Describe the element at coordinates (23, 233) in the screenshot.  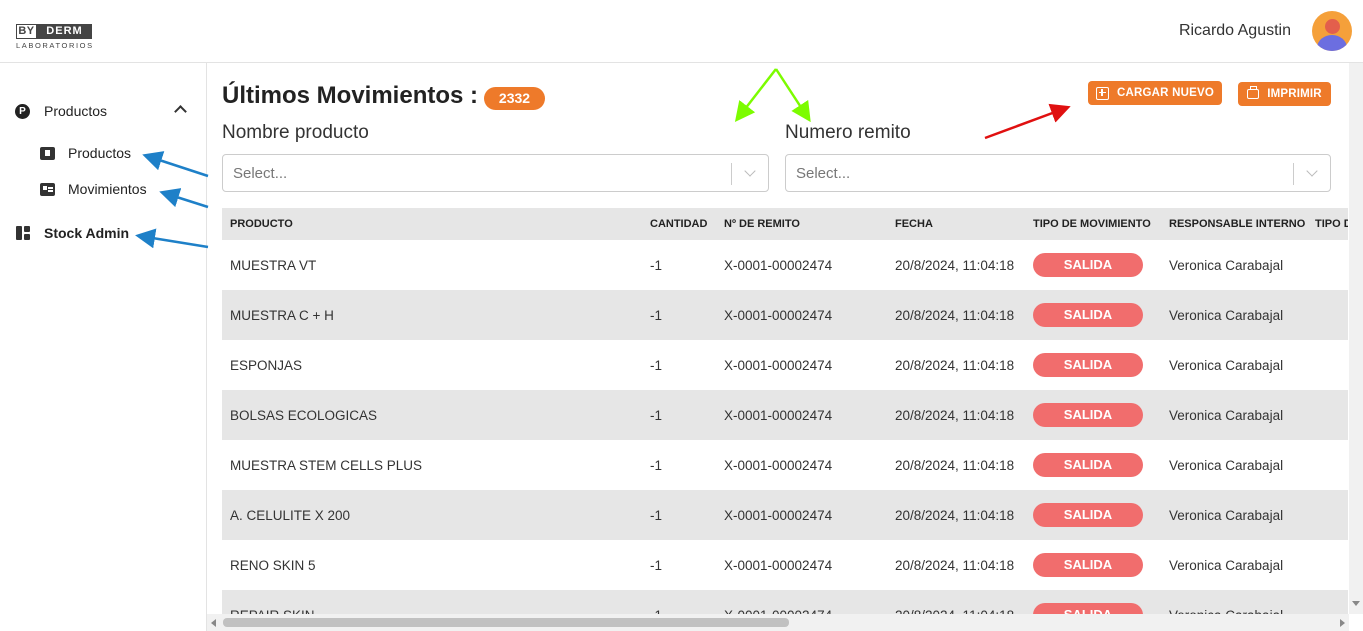
I see `dashboard-icon` at that location.